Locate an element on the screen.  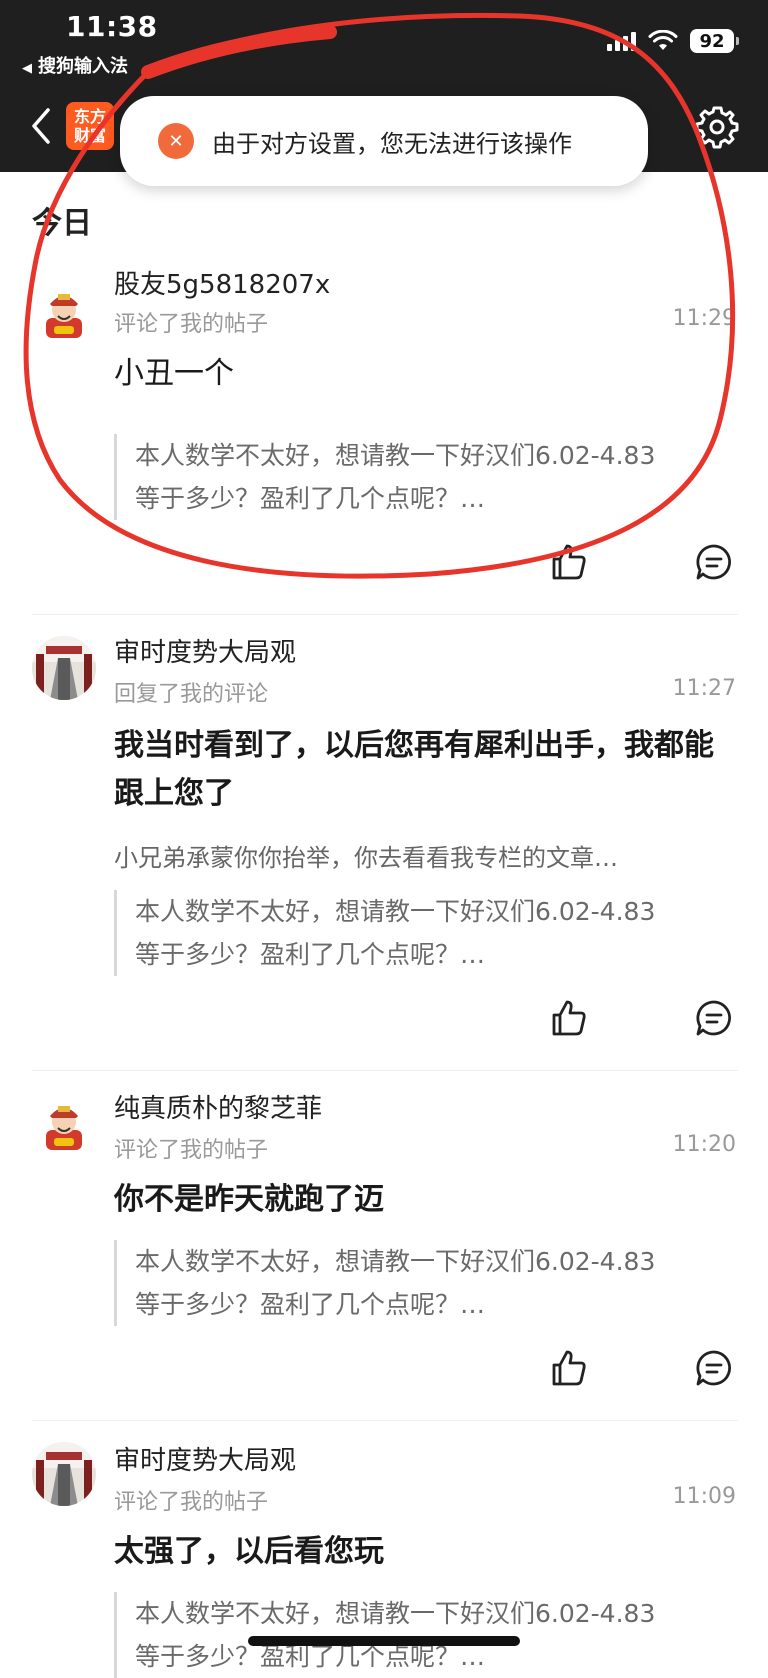
status-back-app-label: 搜狗输入法 is located at coordinates (83, 66).